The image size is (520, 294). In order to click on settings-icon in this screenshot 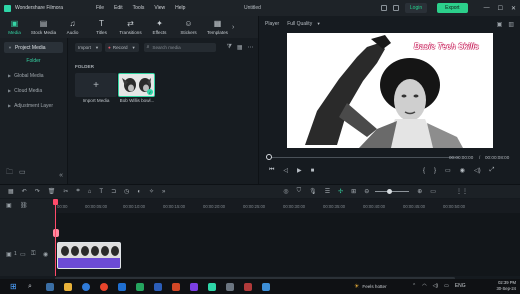, I will do `click(230, 286)`.